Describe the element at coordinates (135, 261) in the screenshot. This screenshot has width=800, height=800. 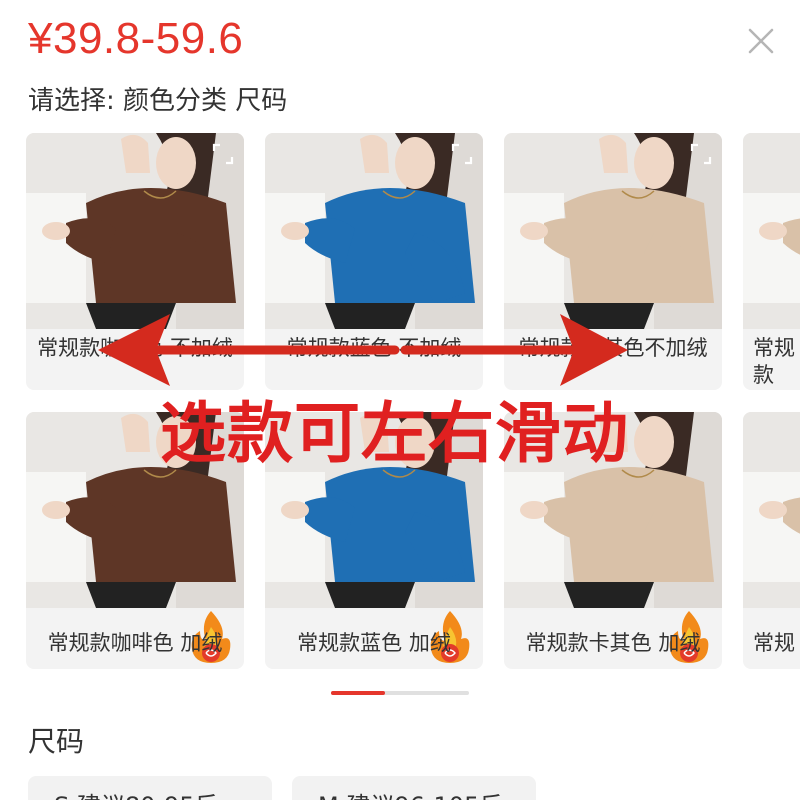
I see `variant-card: 常规款咖啡色 不加绒` at that location.